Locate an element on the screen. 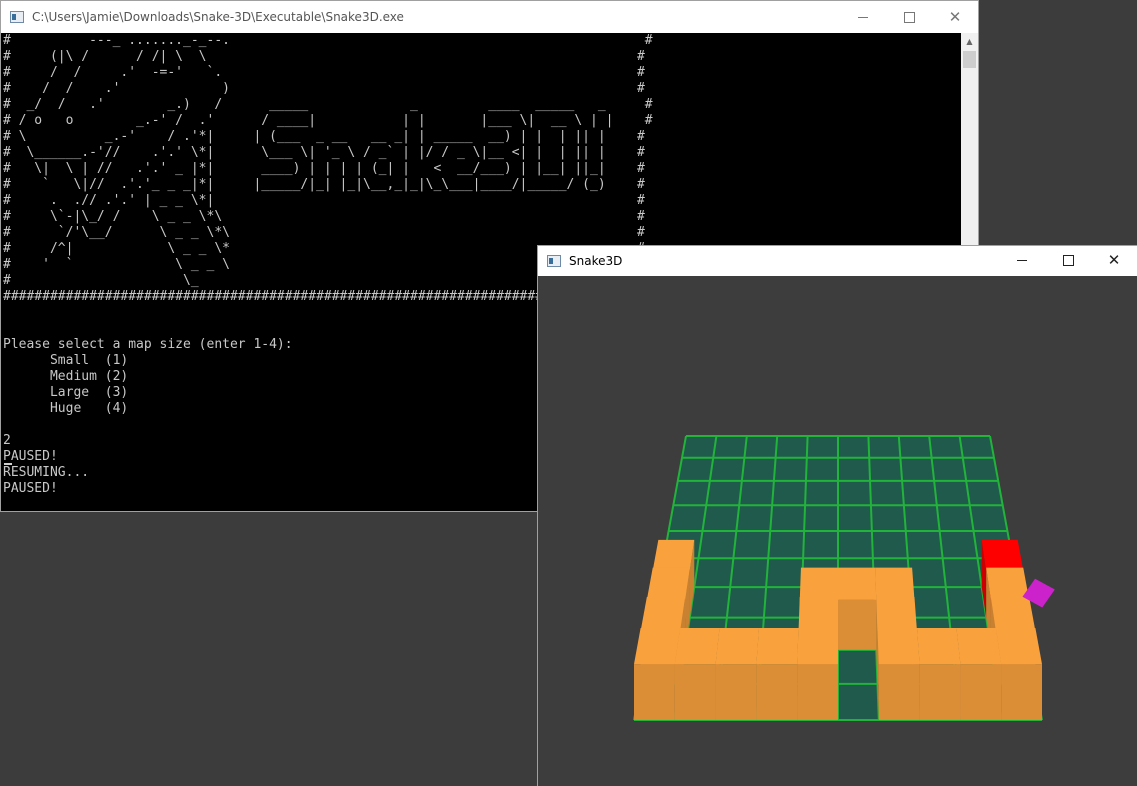 The width and height of the screenshot is (1137, 786). game-app-icon is located at coordinates (554, 261).